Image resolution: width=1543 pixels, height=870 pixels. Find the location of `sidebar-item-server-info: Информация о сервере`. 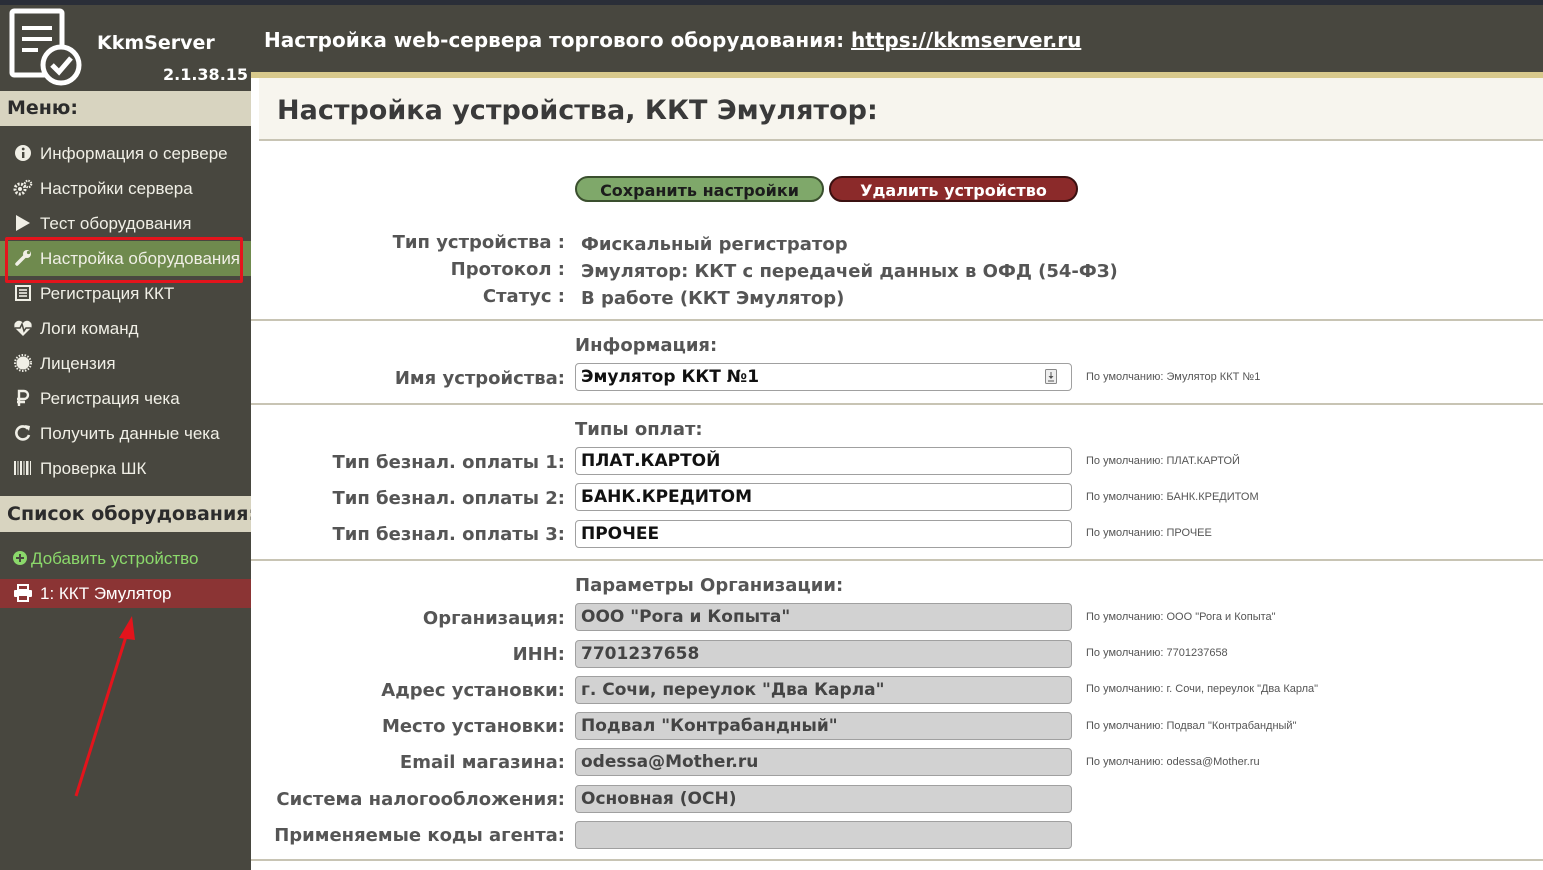

sidebar-item-server-info: Информация о сервере is located at coordinates (125, 153).